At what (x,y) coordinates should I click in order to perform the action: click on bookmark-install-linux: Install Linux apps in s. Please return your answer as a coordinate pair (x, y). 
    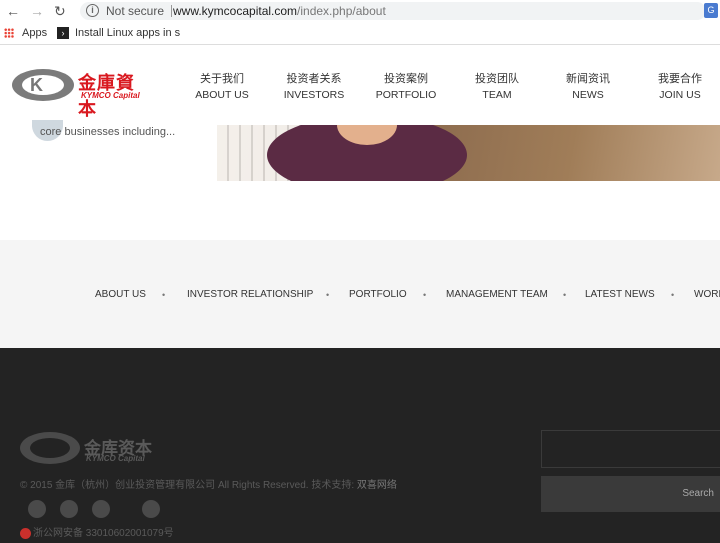
    Looking at the image, I should click on (127, 33).